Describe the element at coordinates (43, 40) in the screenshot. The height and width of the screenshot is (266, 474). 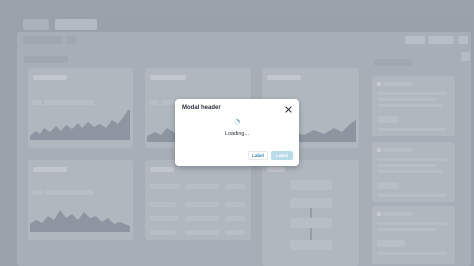
I see `breadcrumb-placeholder` at that location.